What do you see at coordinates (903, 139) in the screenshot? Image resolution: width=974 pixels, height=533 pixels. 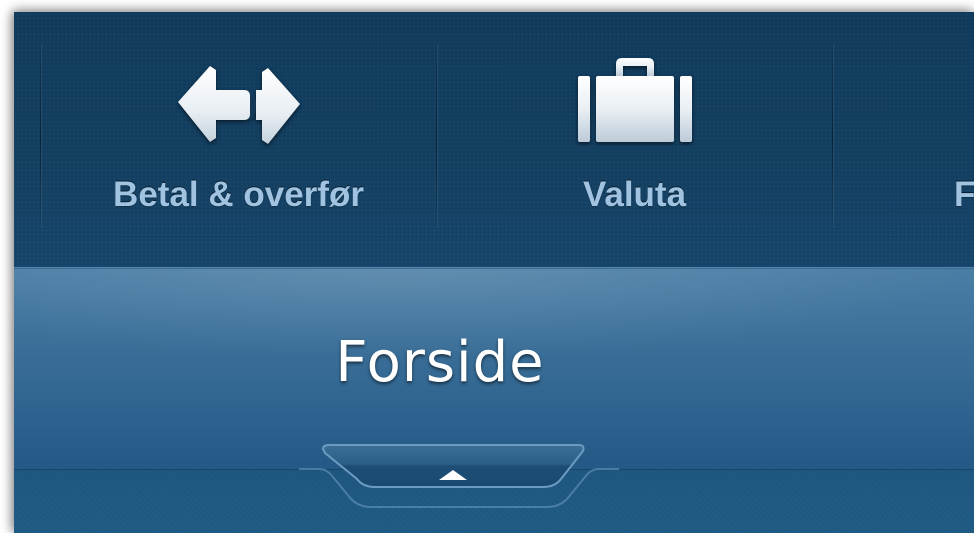 I see `nav-item-partial: F` at bounding box center [903, 139].